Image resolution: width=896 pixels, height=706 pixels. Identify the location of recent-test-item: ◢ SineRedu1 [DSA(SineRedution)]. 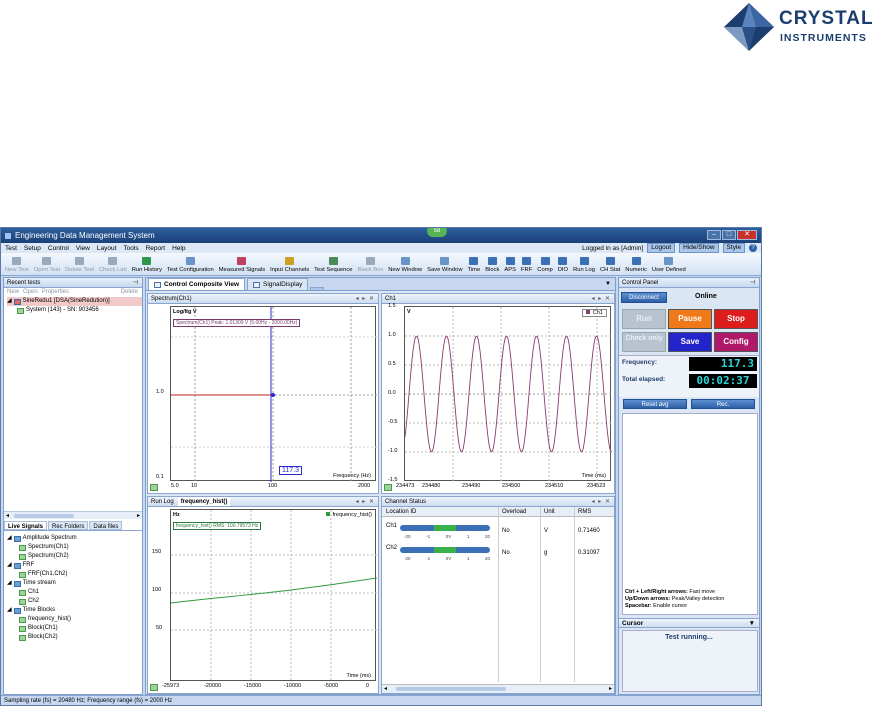
(74, 301).